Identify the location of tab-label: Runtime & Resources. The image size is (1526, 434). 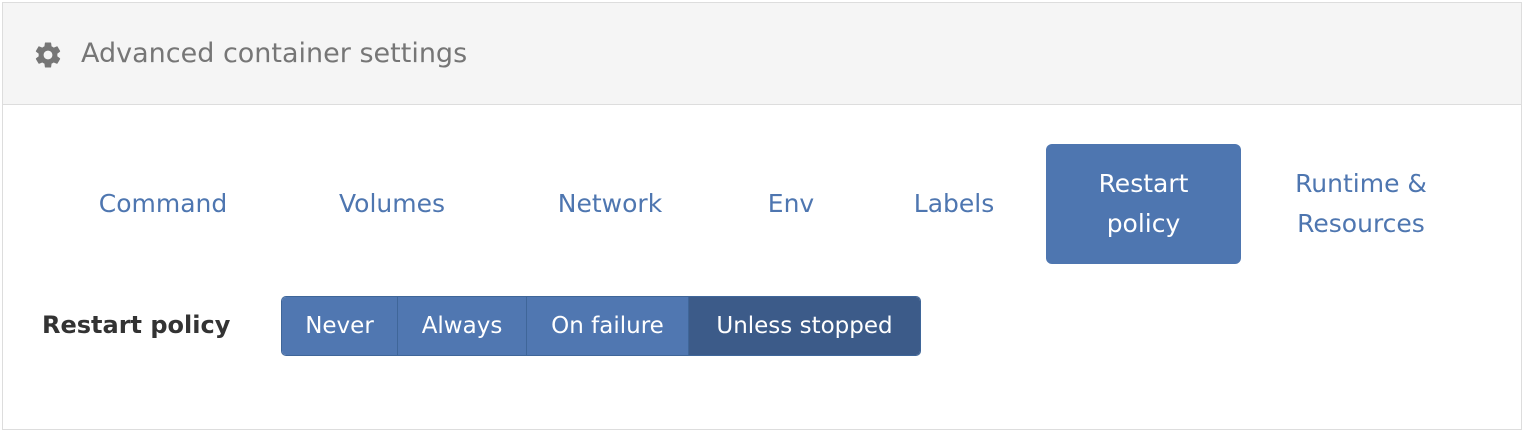
(1361, 203).